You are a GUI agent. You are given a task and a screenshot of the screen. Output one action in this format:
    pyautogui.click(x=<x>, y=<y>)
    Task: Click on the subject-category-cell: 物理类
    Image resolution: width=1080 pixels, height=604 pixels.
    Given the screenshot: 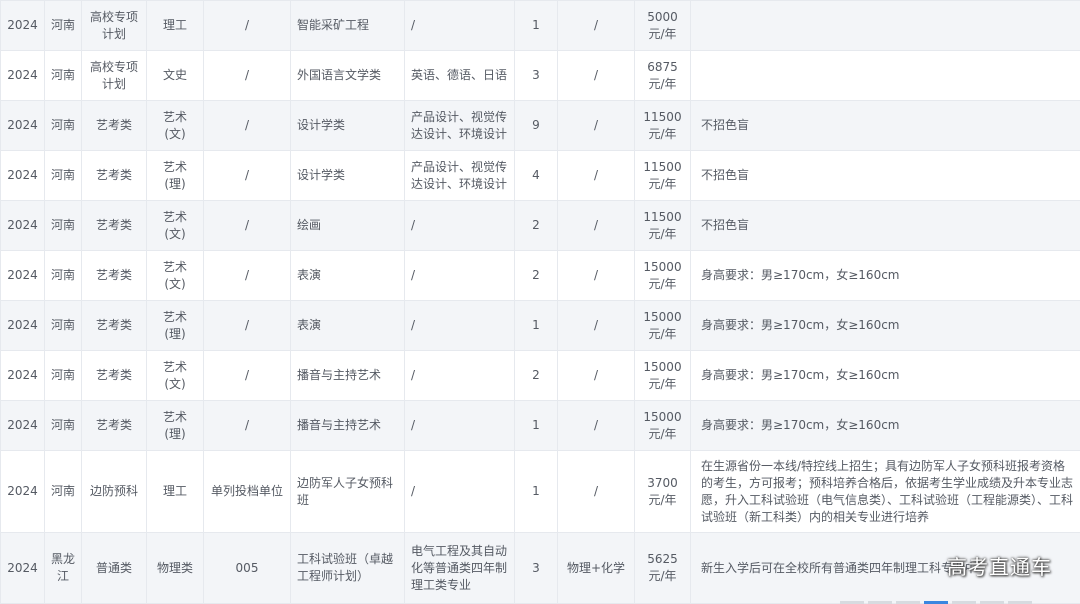 What is the action you would take?
    pyautogui.click(x=175, y=568)
    